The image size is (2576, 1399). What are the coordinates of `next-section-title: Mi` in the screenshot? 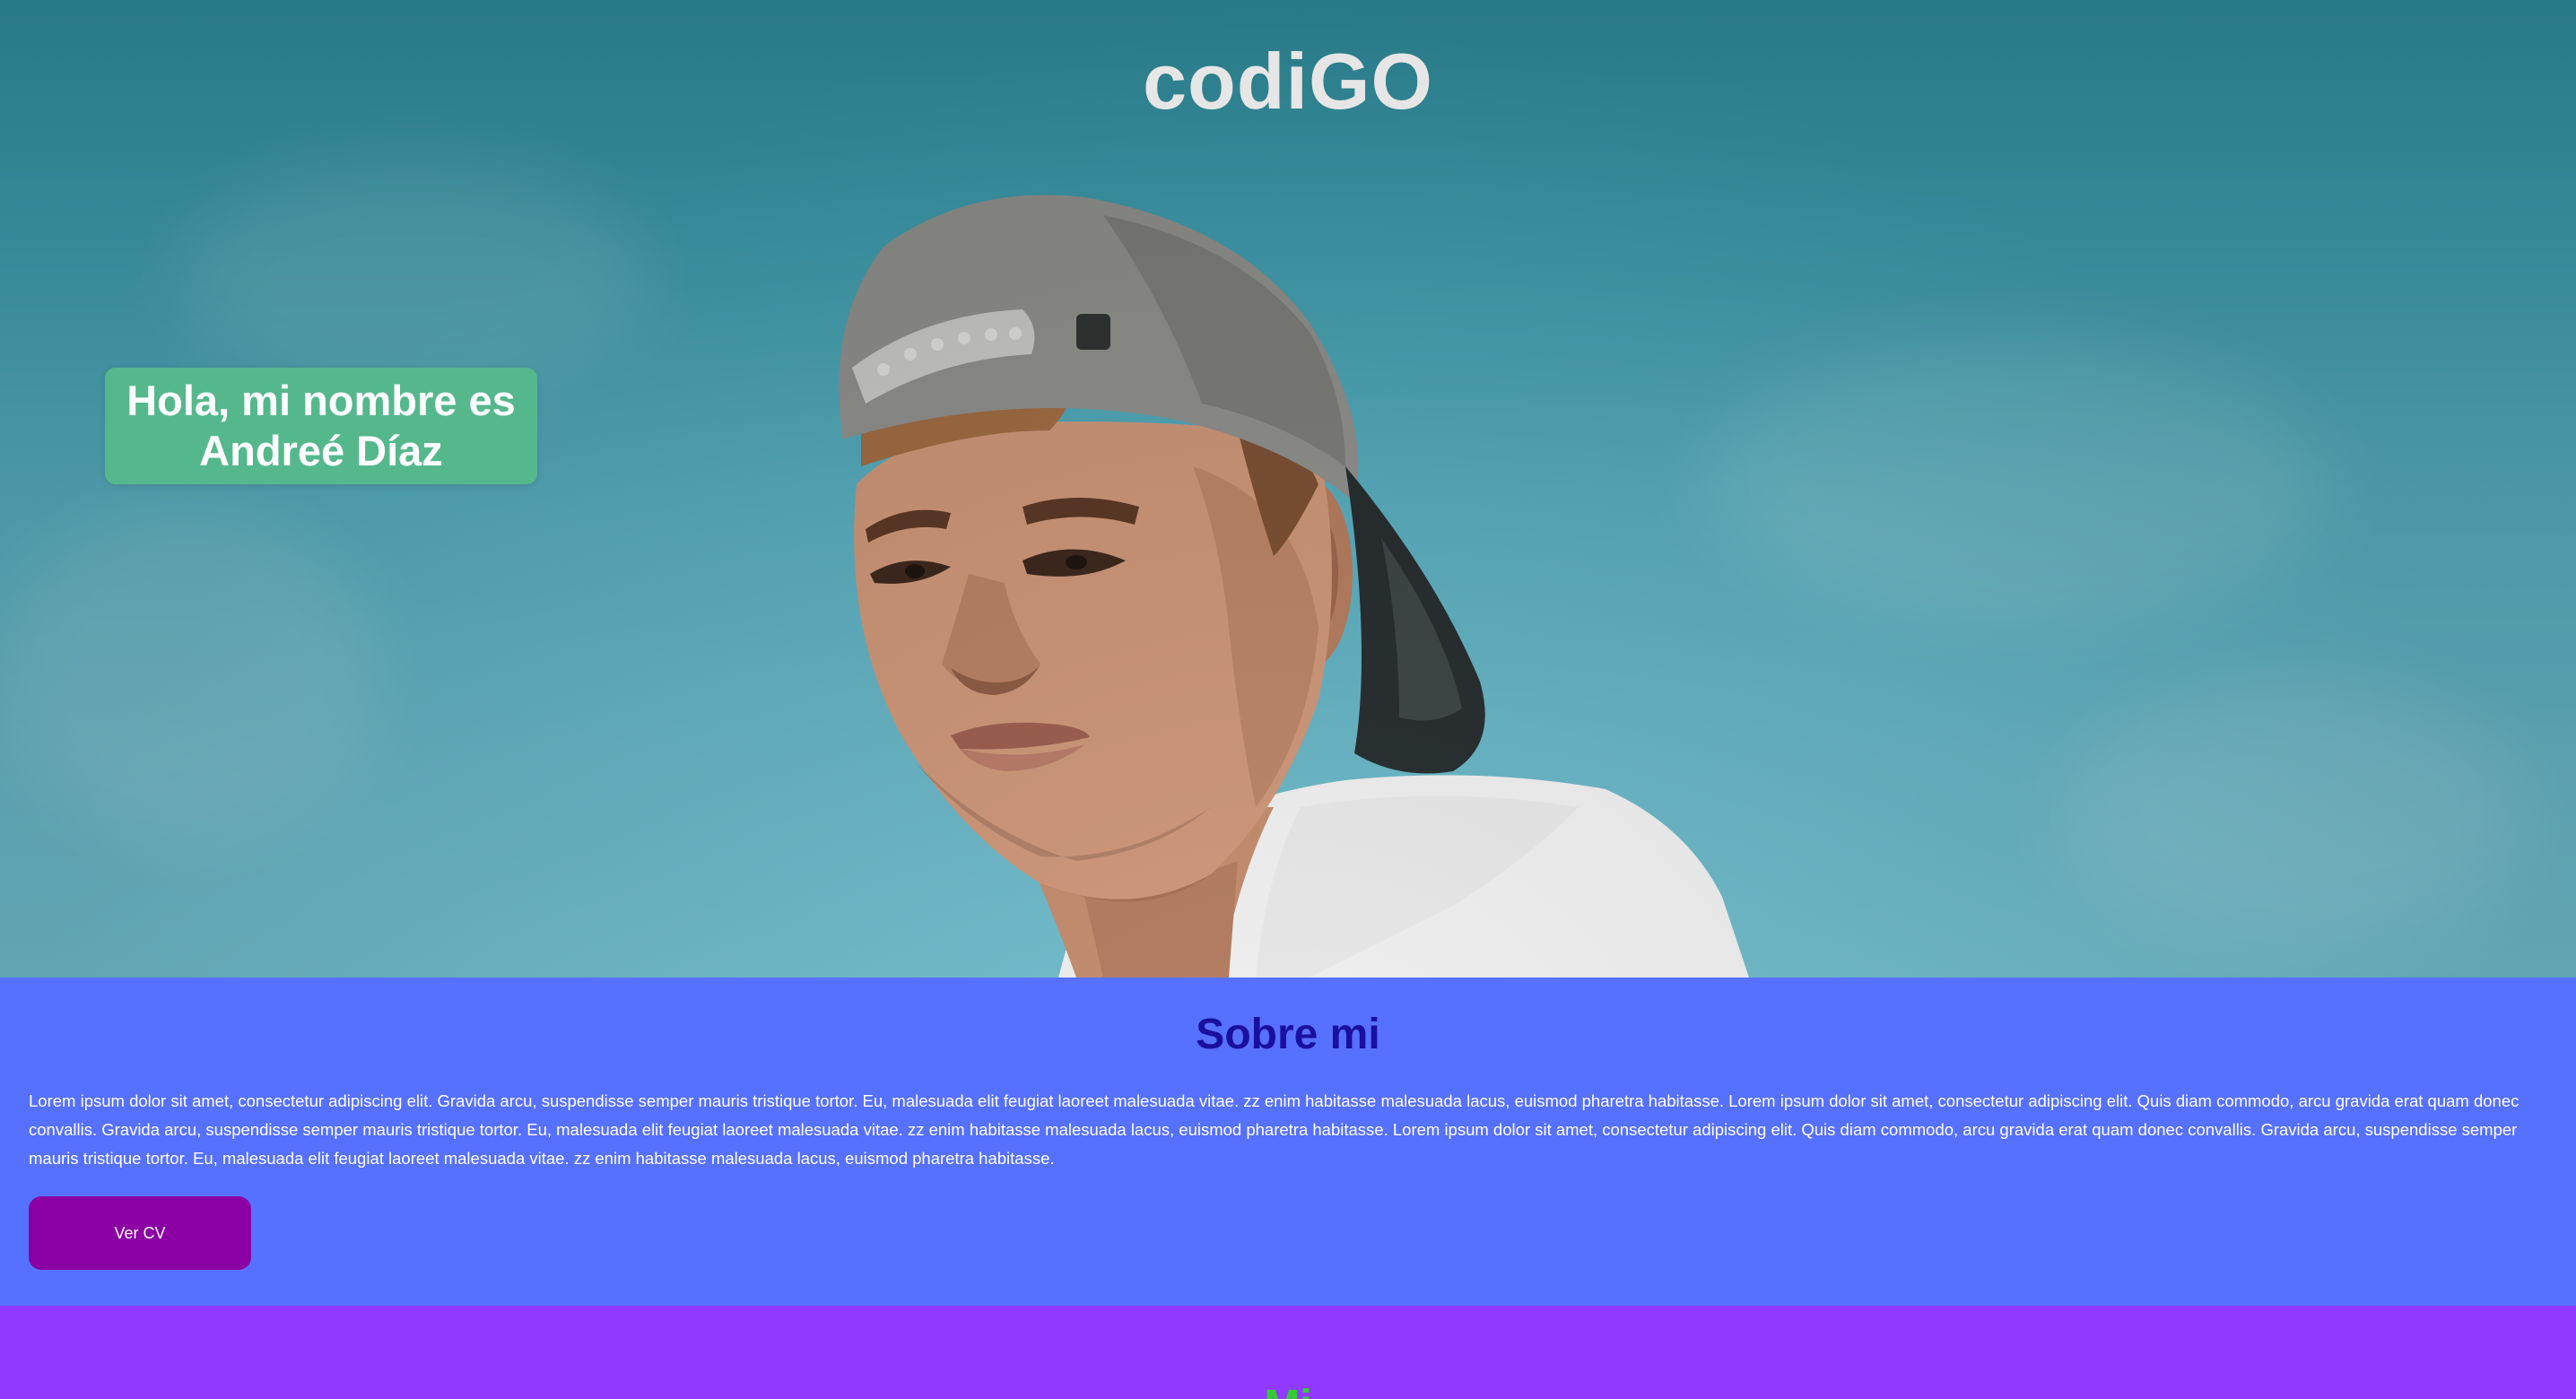 It's located at (1288, 1390).